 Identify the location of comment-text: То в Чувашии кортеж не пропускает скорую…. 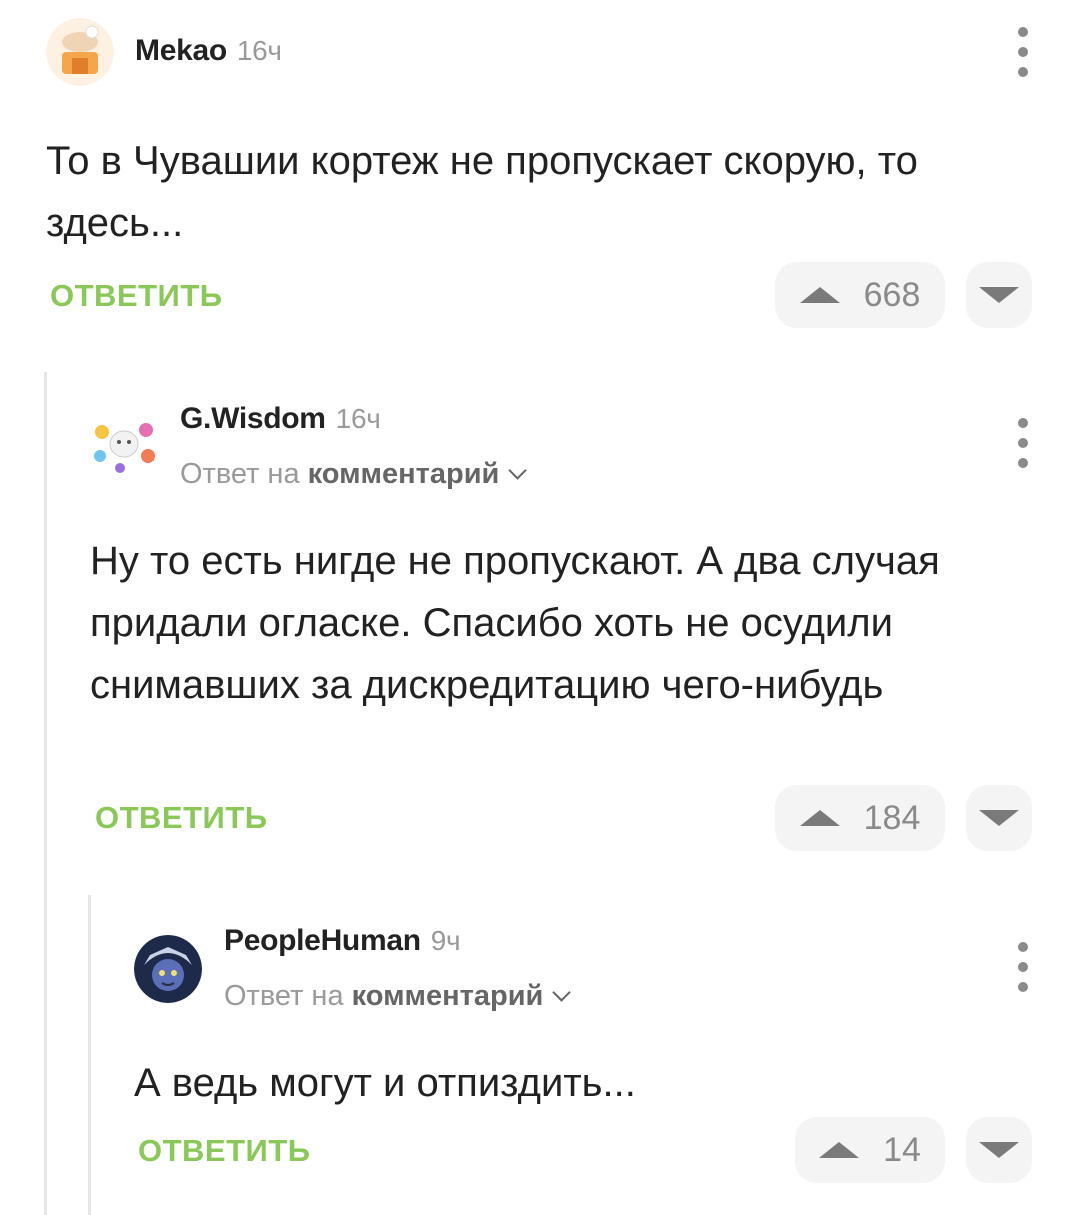
(482, 192).